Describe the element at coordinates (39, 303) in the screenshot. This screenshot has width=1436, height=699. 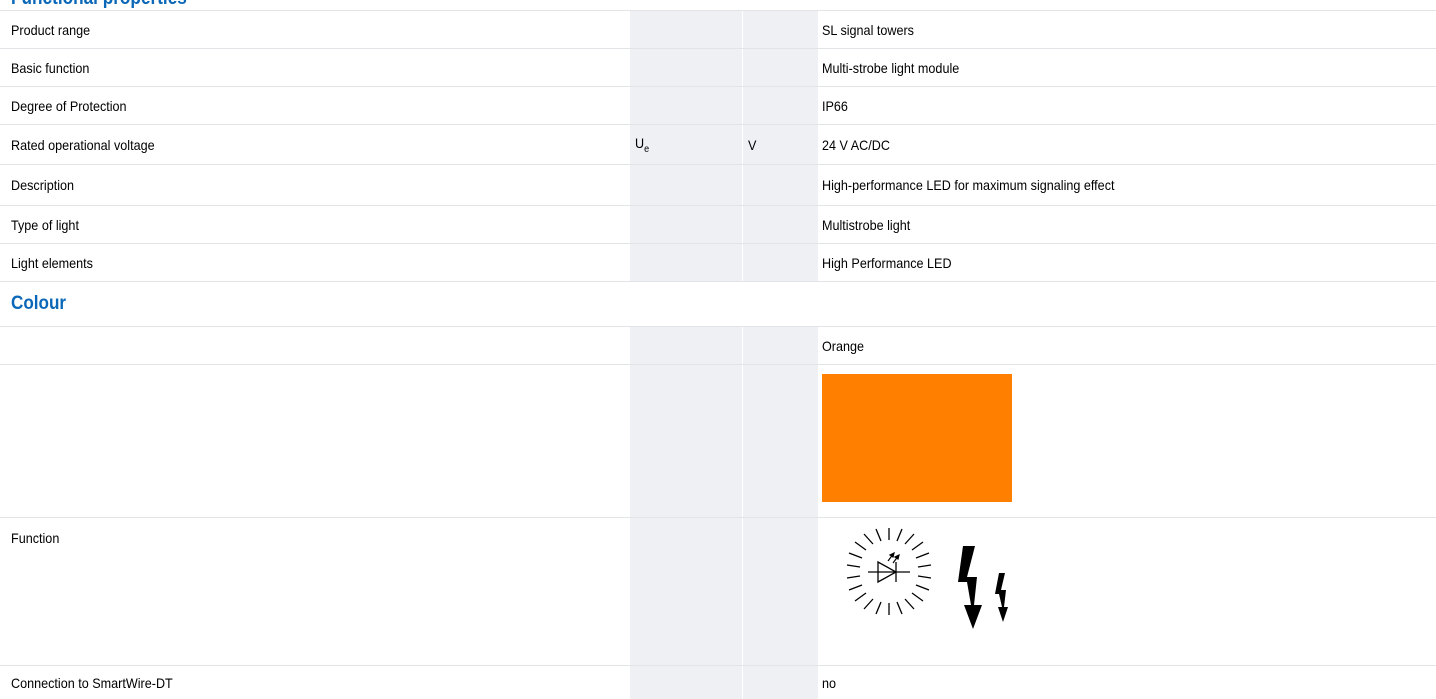
I see `colour-section-title: Colour` at that location.